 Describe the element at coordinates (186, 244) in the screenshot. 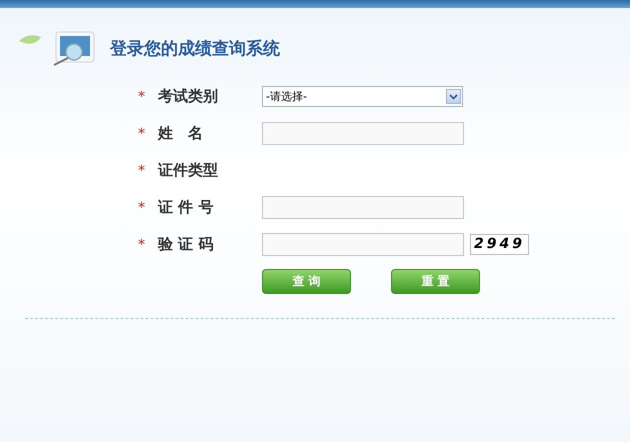

I see `field-label: 验 证 码` at that location.